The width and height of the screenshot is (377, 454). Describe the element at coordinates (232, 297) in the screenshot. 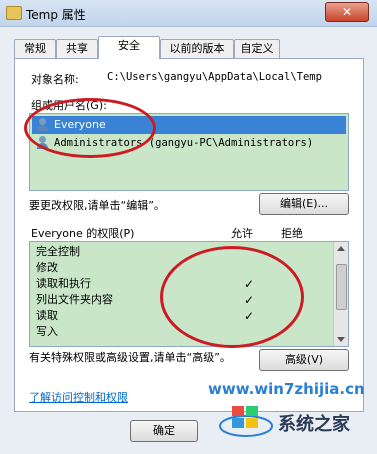

I see `highlight-oval-permissions` at that location.